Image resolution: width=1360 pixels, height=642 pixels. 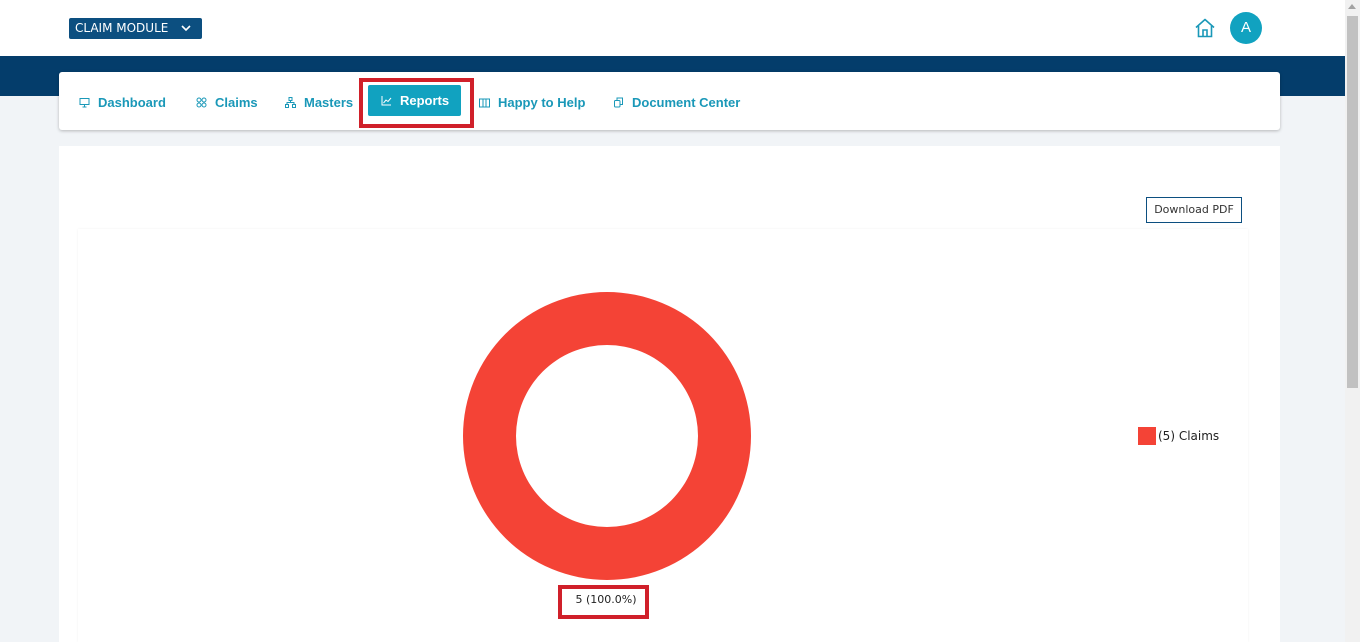 I want to click on module-selector-label: CLAIM MODULE, so click(x=122, y=28).